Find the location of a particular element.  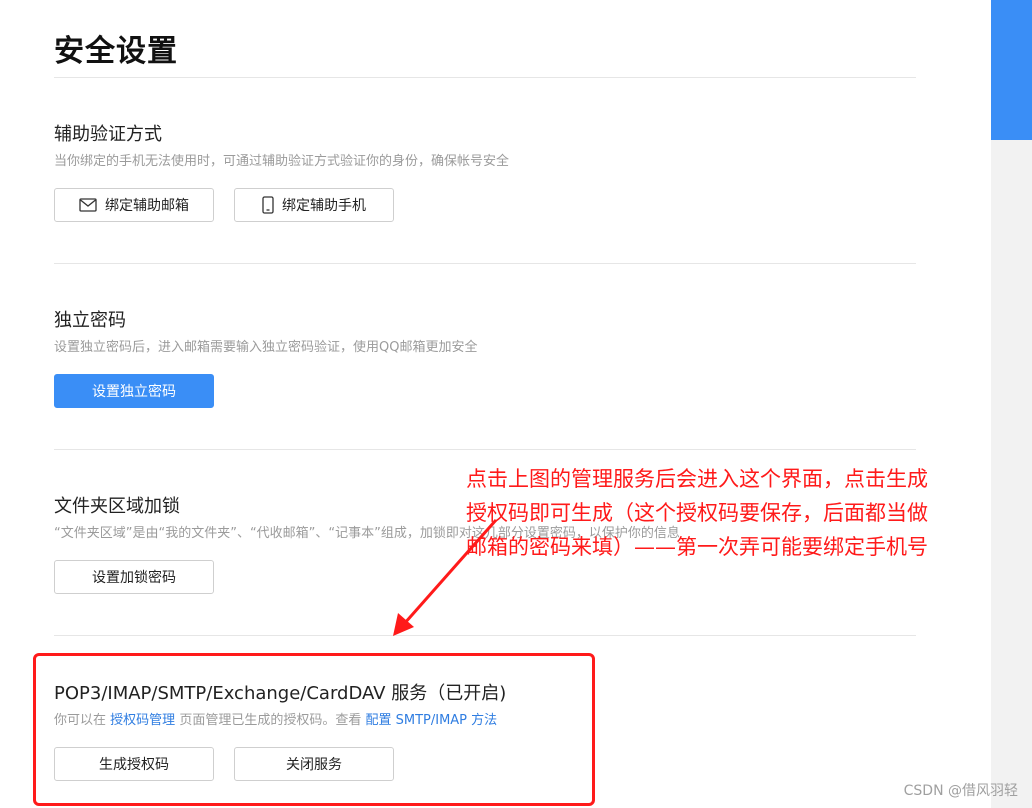

generate-auth-code-label: 生成授权码 is located at coordinates (134, 765).